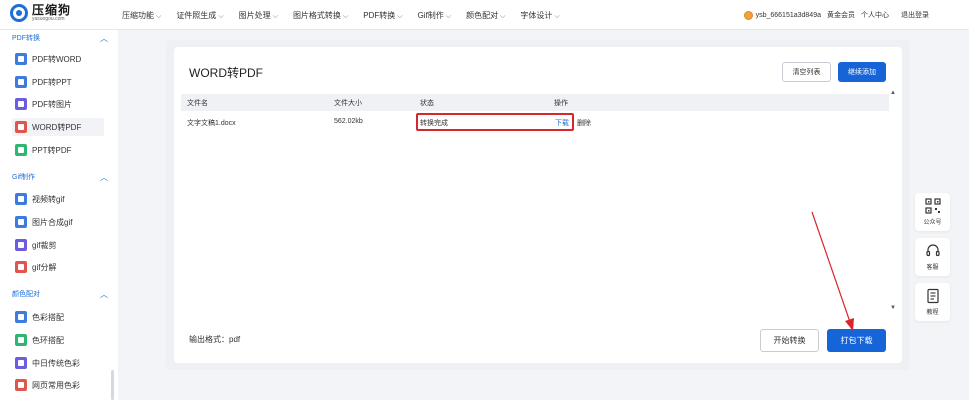 The image size is (969, 400). I want to click on column-header-status: 状态, so click(427, 103).